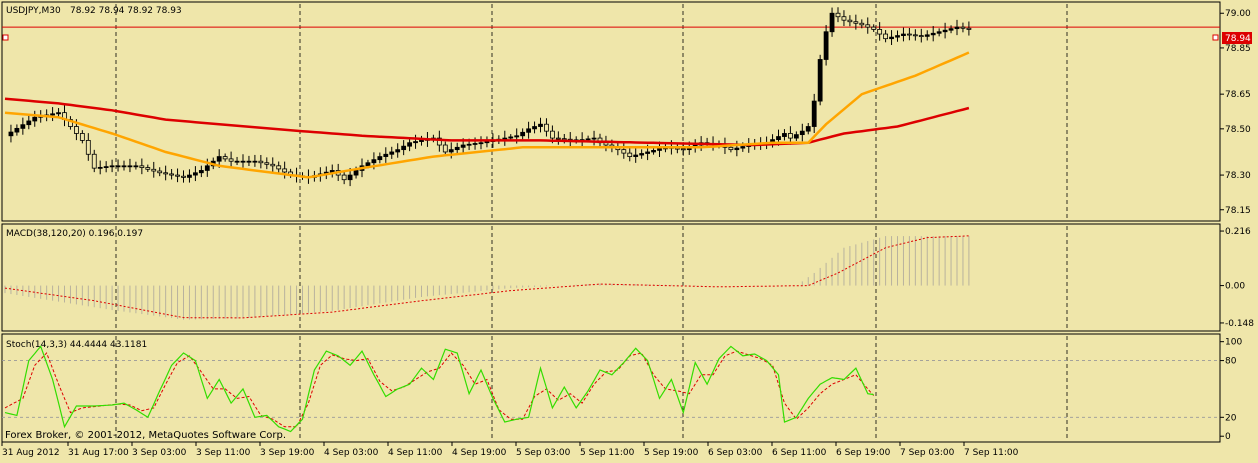  I want to click on stoch-tick-label: 100, so click(1233, 343).